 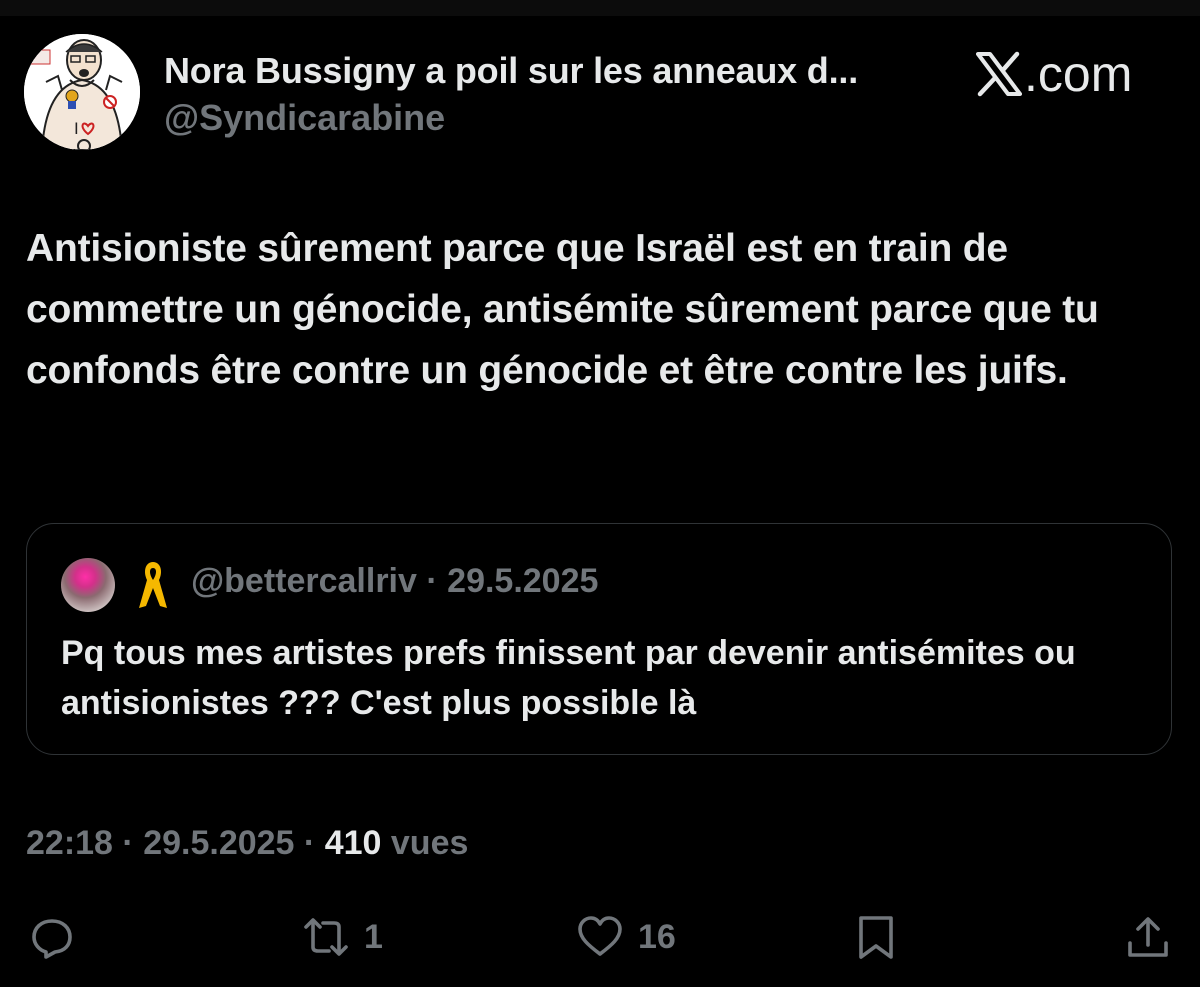 I want to click on reply-button, so click(x=52, y=937).